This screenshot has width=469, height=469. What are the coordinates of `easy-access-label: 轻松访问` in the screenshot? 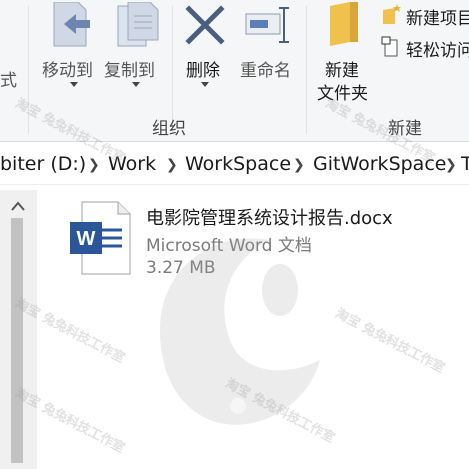 It's located at (437, 51).